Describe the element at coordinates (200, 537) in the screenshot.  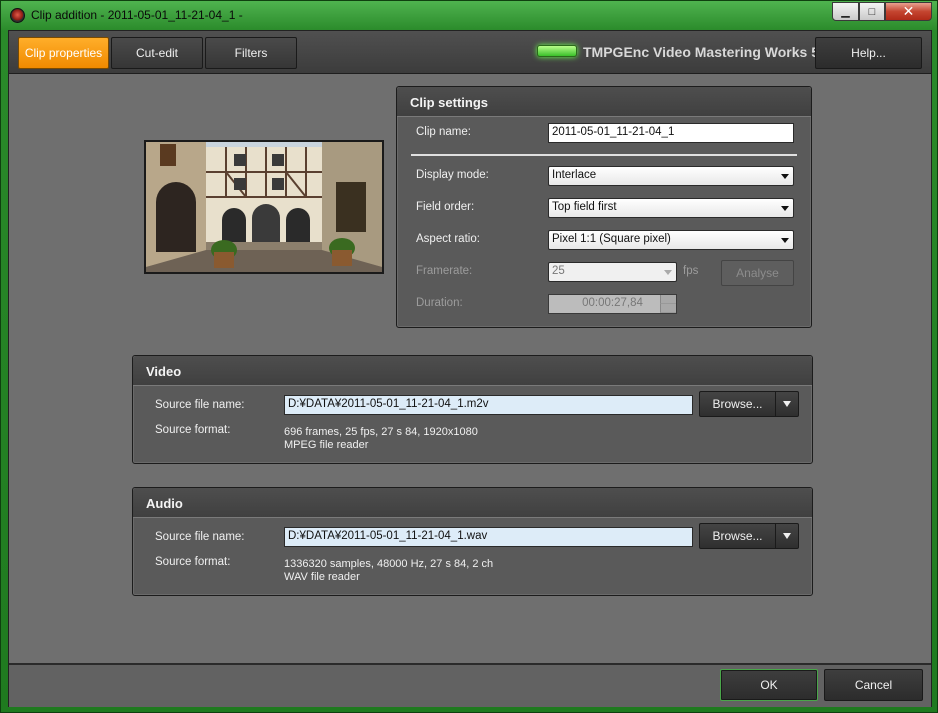
I see `audio-source-file-label: Source file name:` at that location.